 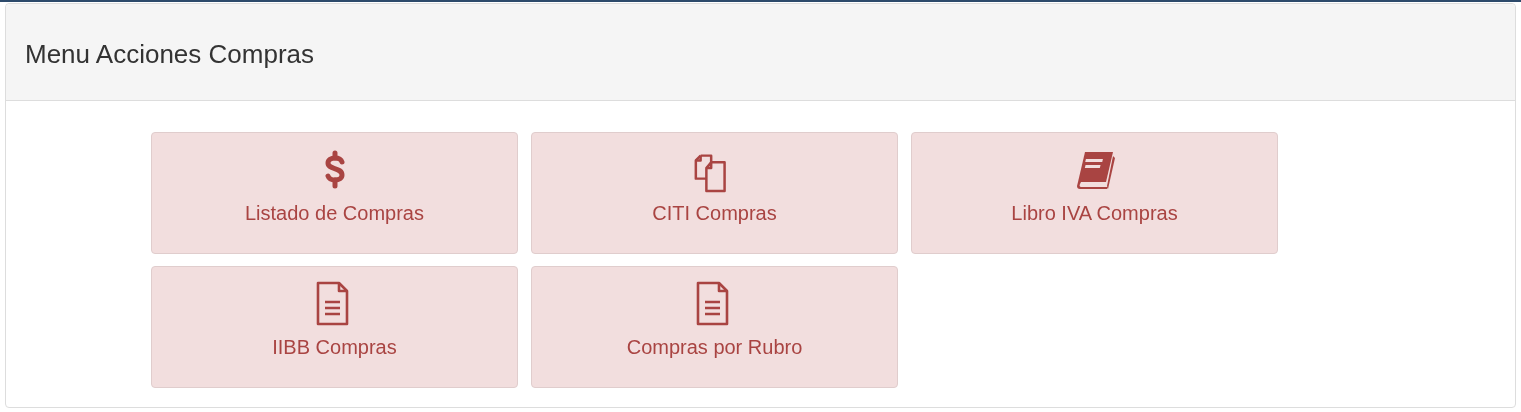 I want to click on menu-action-button: Compras por Rubro, so click(x=714, y=327).